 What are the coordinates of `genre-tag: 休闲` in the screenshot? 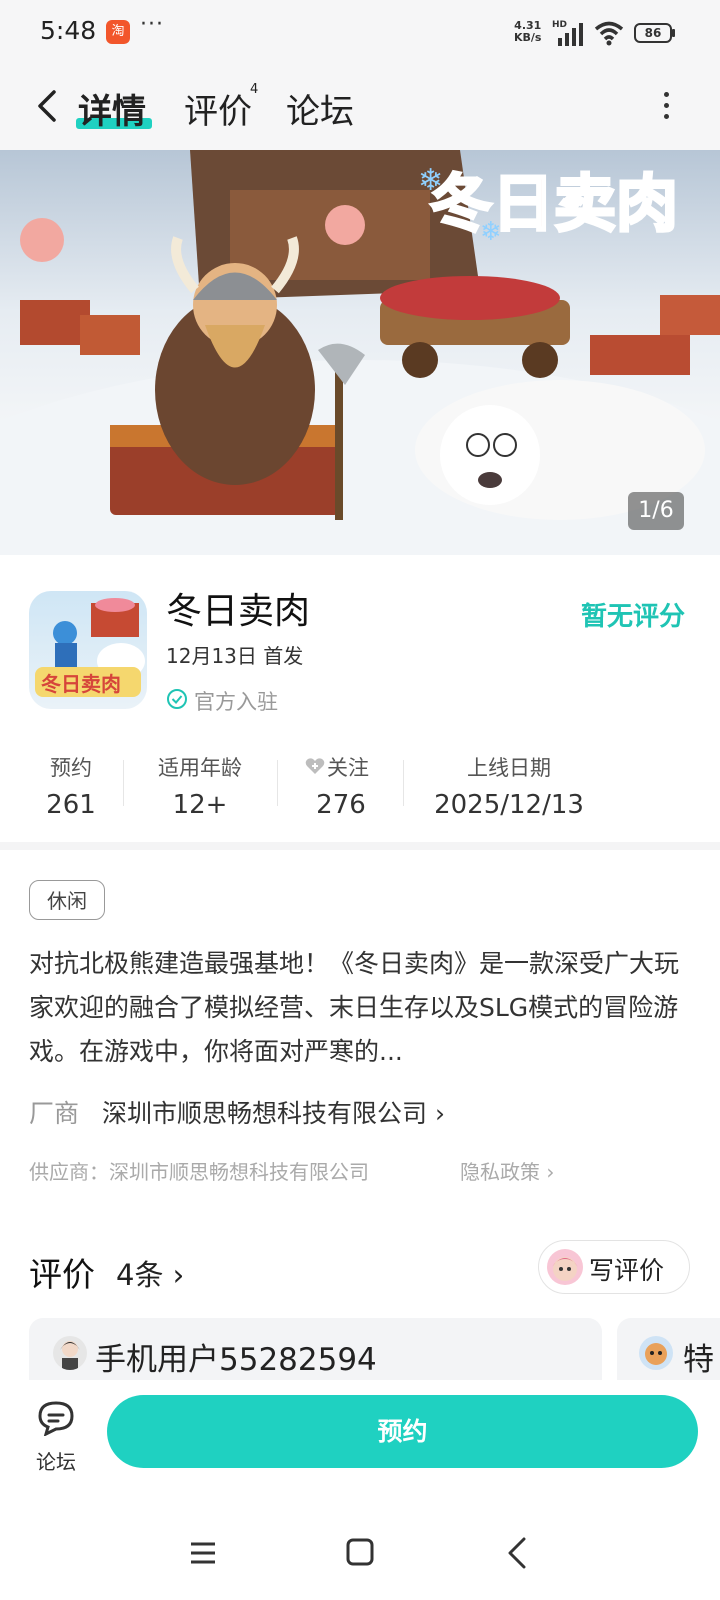 It's located at (67, 900).